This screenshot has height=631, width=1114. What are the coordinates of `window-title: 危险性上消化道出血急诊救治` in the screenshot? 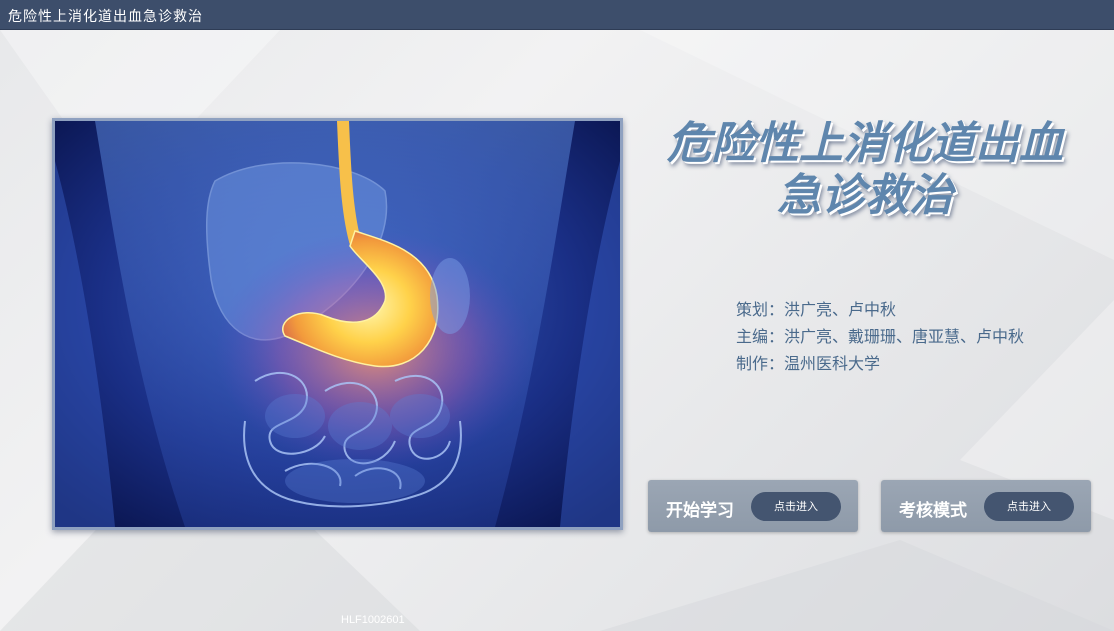 It's located at (105, 17).